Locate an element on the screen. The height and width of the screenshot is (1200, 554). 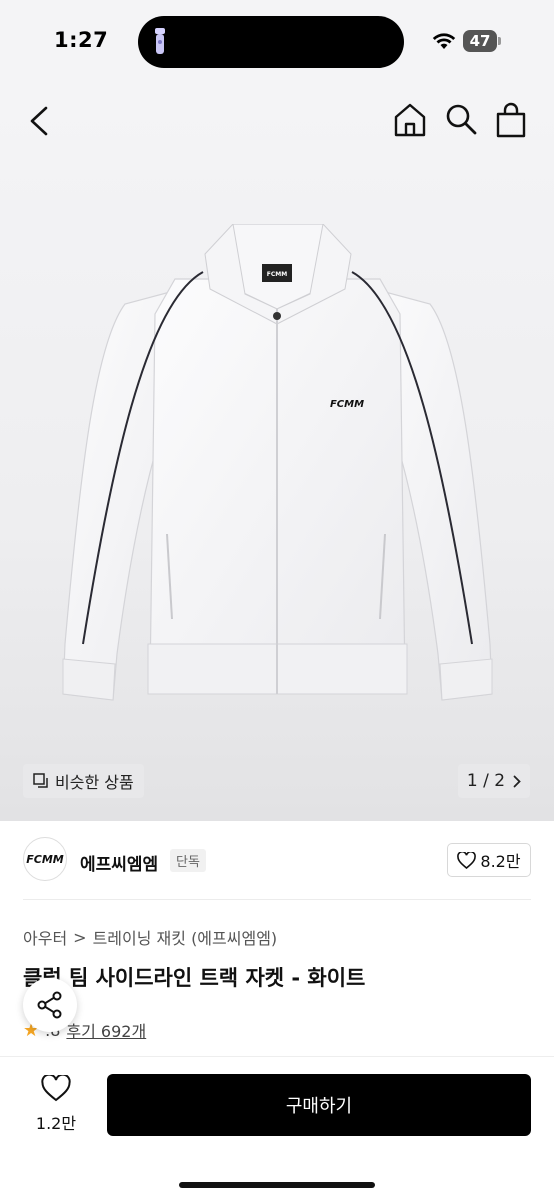
flashlight-icon is located at coordinates (160, 41).